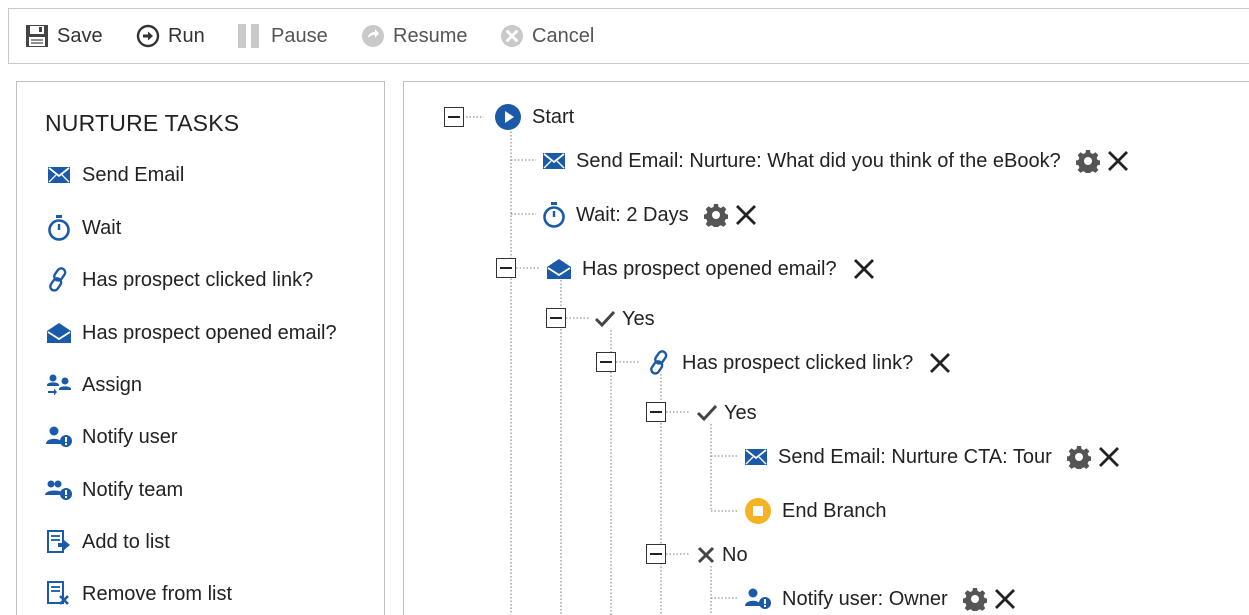 The height and width of the screenshot is (615, 1249). Describe the element at coordinates (142, 123) in the screenshot. I see `tasks-panel-title: NURTURE TASKS` at that location.